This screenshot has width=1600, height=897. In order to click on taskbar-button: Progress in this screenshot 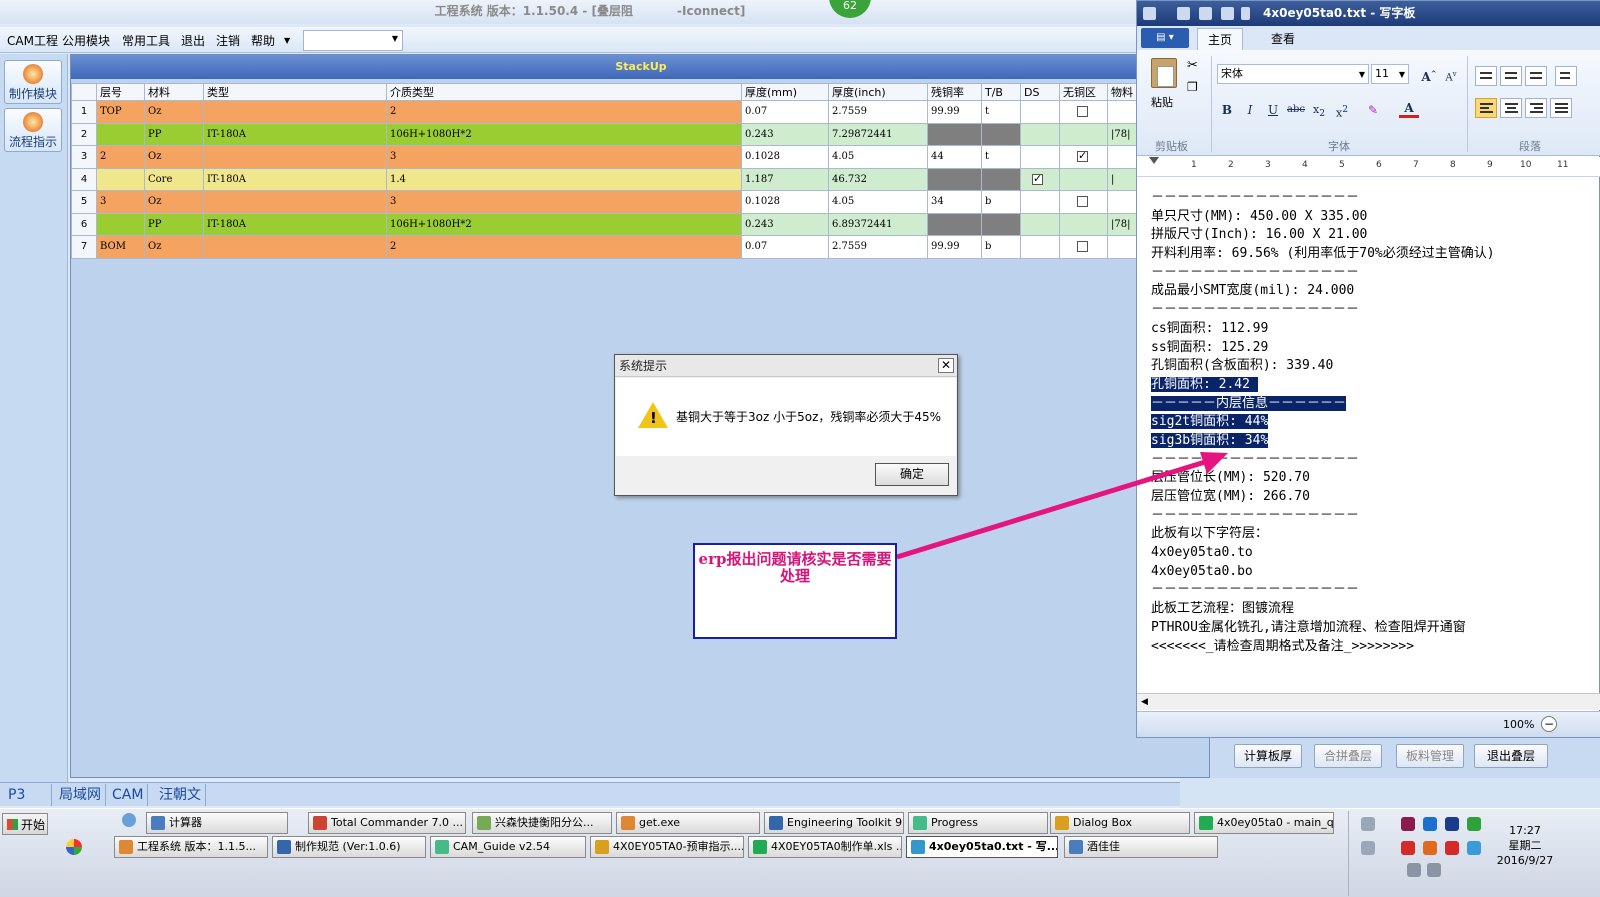, I will do `click(978, 823)`.